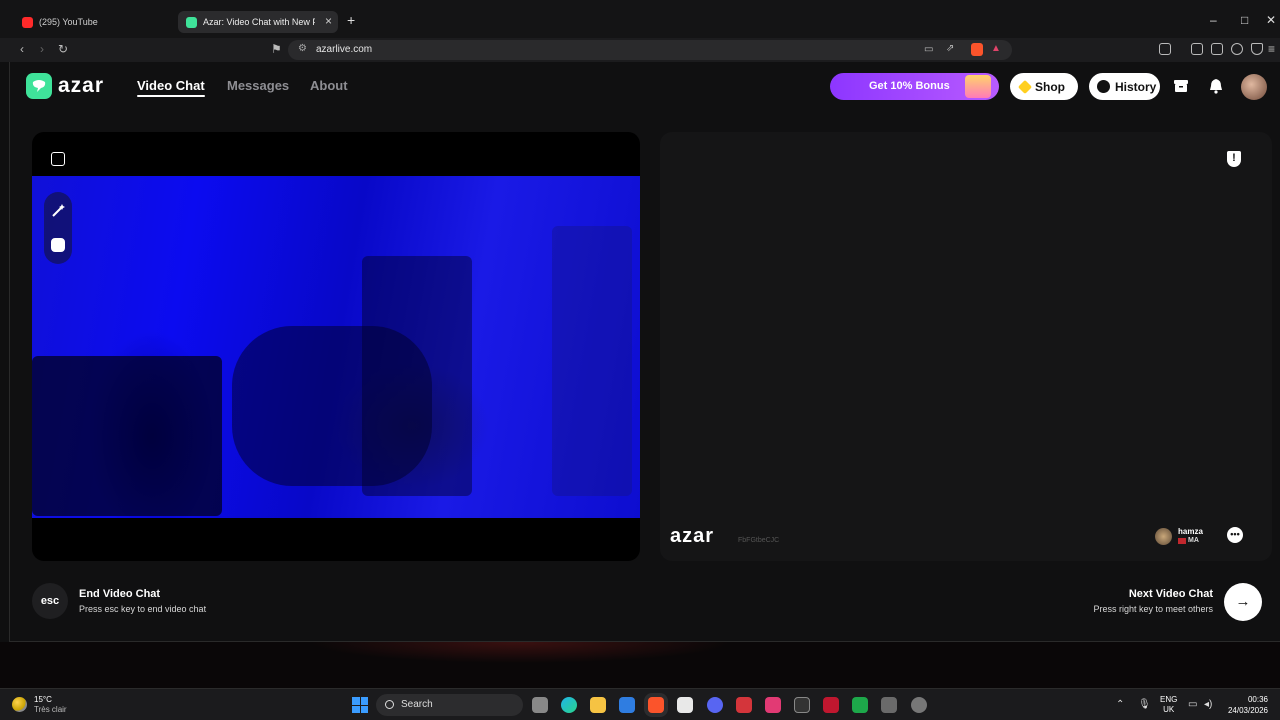 This screenshot has width=1280, height=720. Describe the element at coordinates (996, 48) in the screenshot. I see `brave-rewards-icon: ▲` at that location.